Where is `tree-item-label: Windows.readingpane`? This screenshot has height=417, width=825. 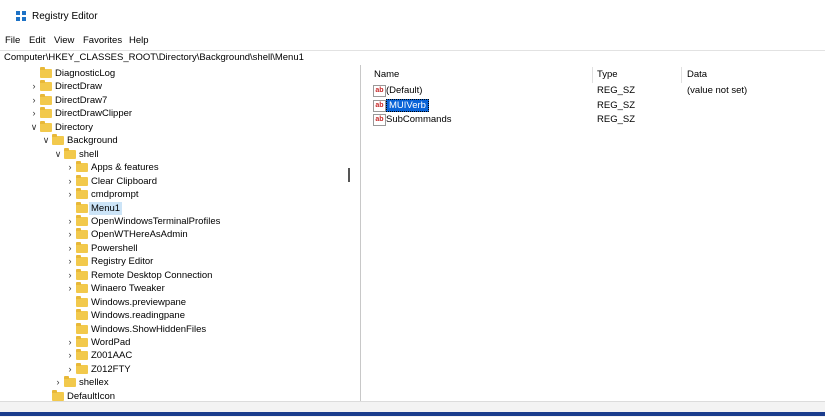 tree-item-label: Windows.readingpane is located at coordinates (138, 315).